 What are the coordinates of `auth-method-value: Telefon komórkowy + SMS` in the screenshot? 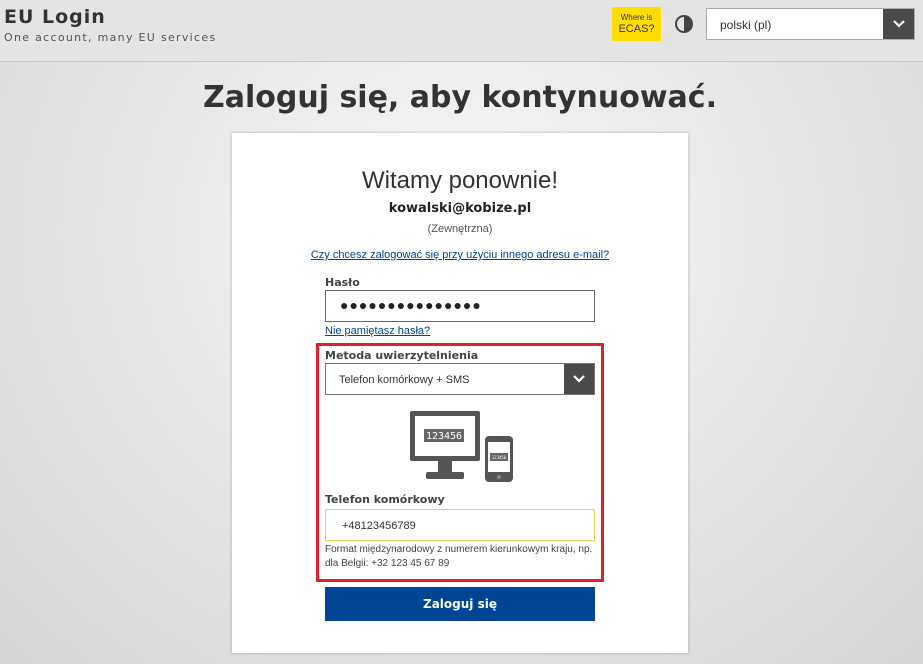 It's located at (404, 380).